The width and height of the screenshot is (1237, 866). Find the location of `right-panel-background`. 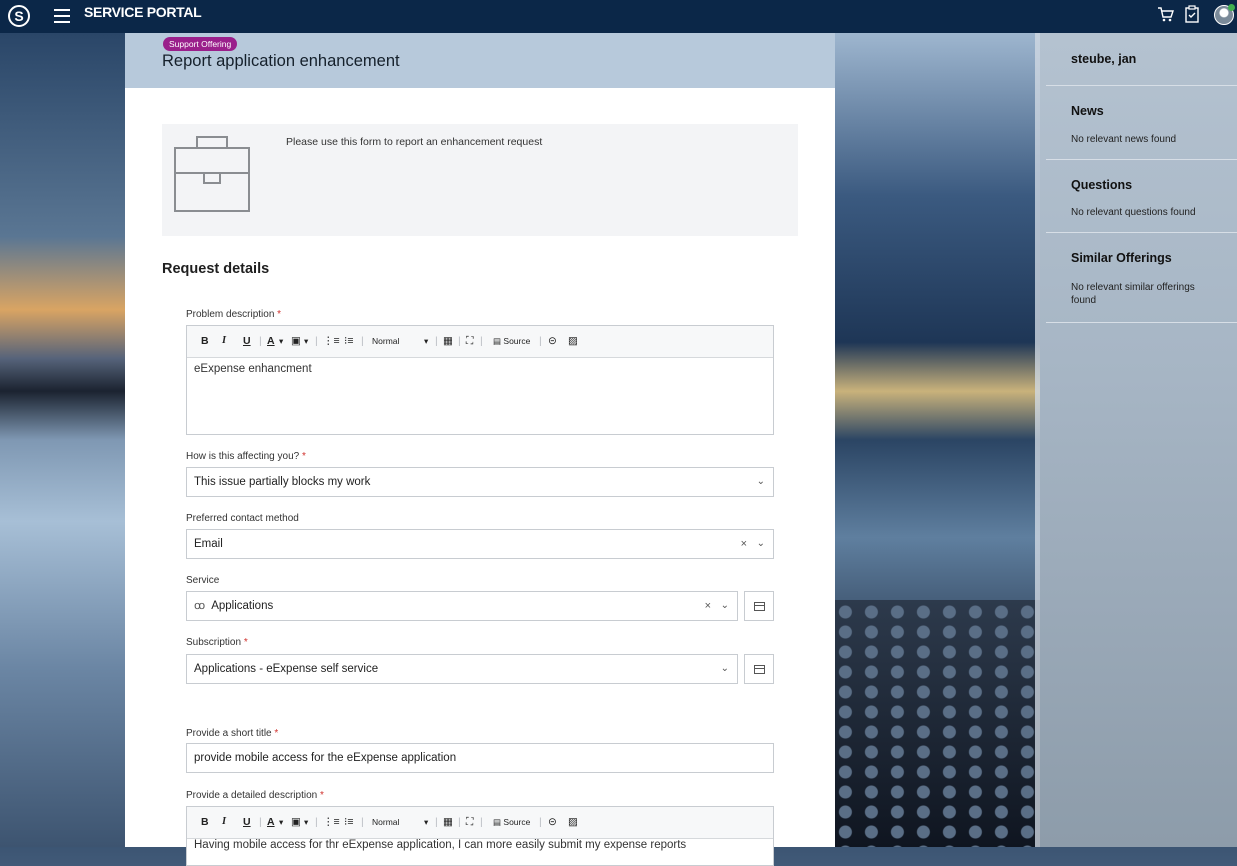

right-panel-background is located at coordinates (1138, 440).